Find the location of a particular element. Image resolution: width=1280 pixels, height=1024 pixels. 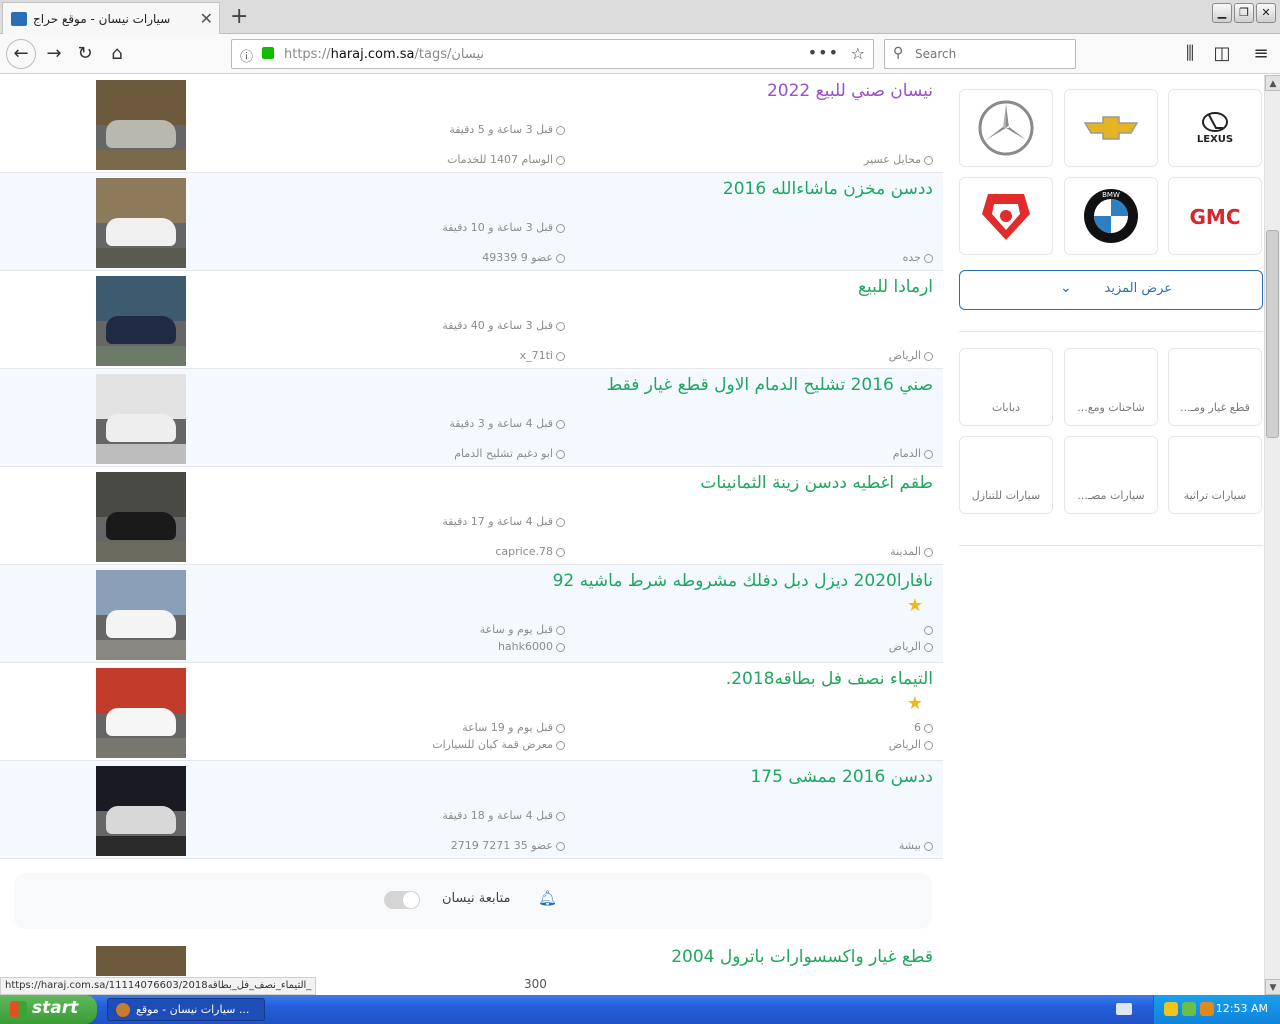

restore-icon: ❐ is located at coordinates (1244, 13).